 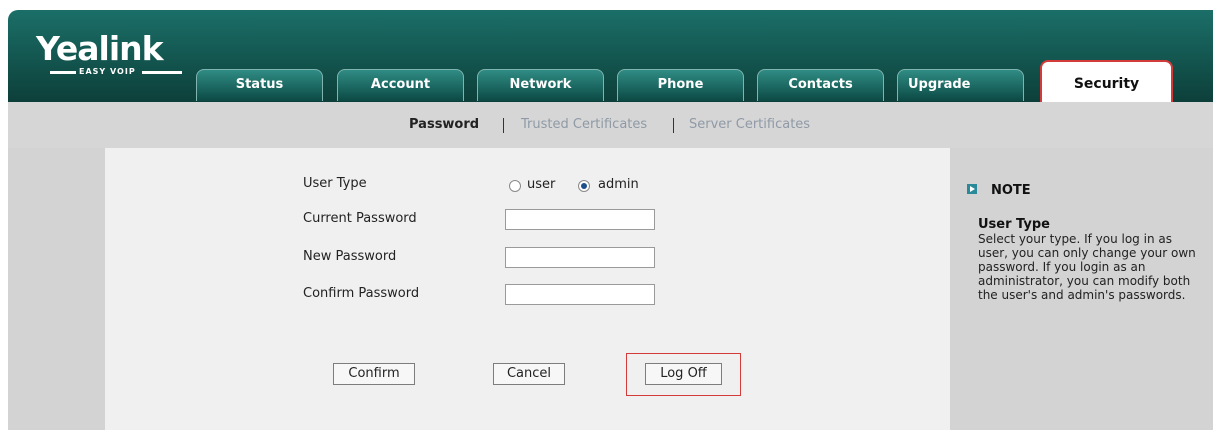 I want to click on current-password-label: Current Password, so click(x=360, y=218).